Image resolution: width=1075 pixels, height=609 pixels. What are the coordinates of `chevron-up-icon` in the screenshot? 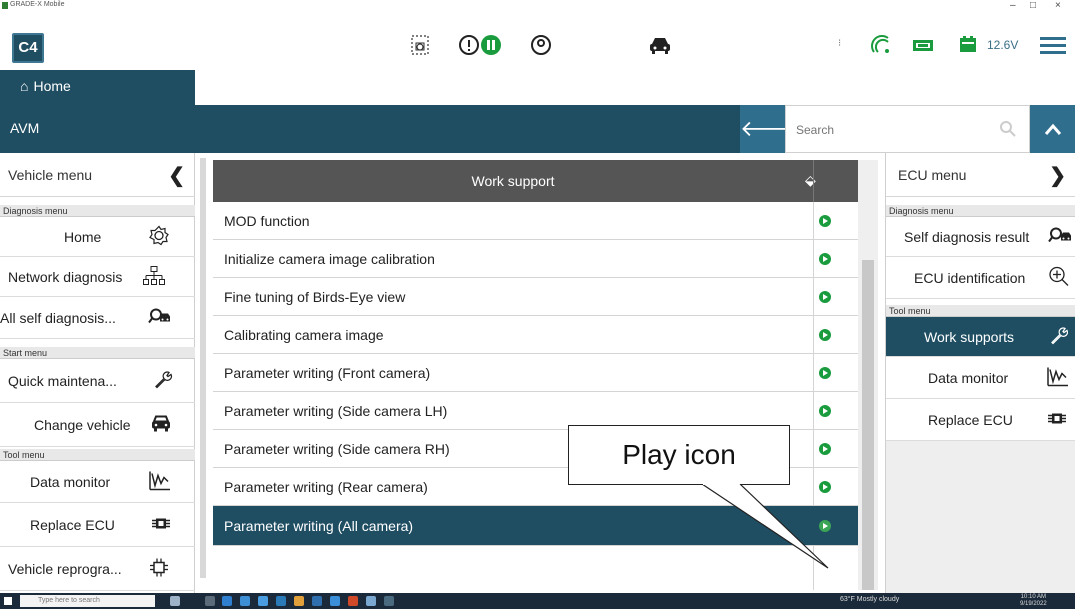 It's located at (1052, 129).